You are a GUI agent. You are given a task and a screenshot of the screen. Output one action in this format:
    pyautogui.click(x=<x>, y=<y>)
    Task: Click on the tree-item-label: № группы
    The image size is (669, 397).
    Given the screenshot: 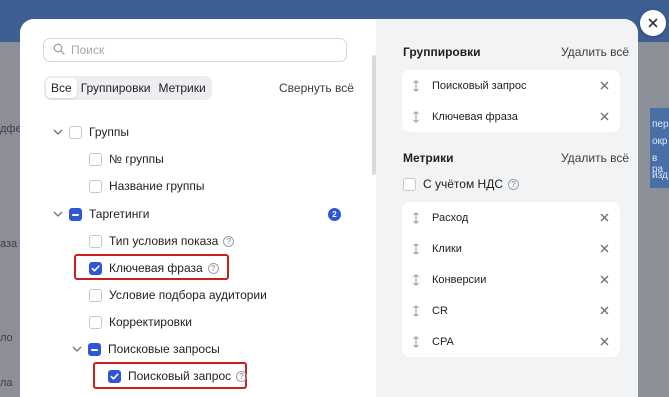 What is the action you would take?
    pyautogui.click(x=136, y=159)
    